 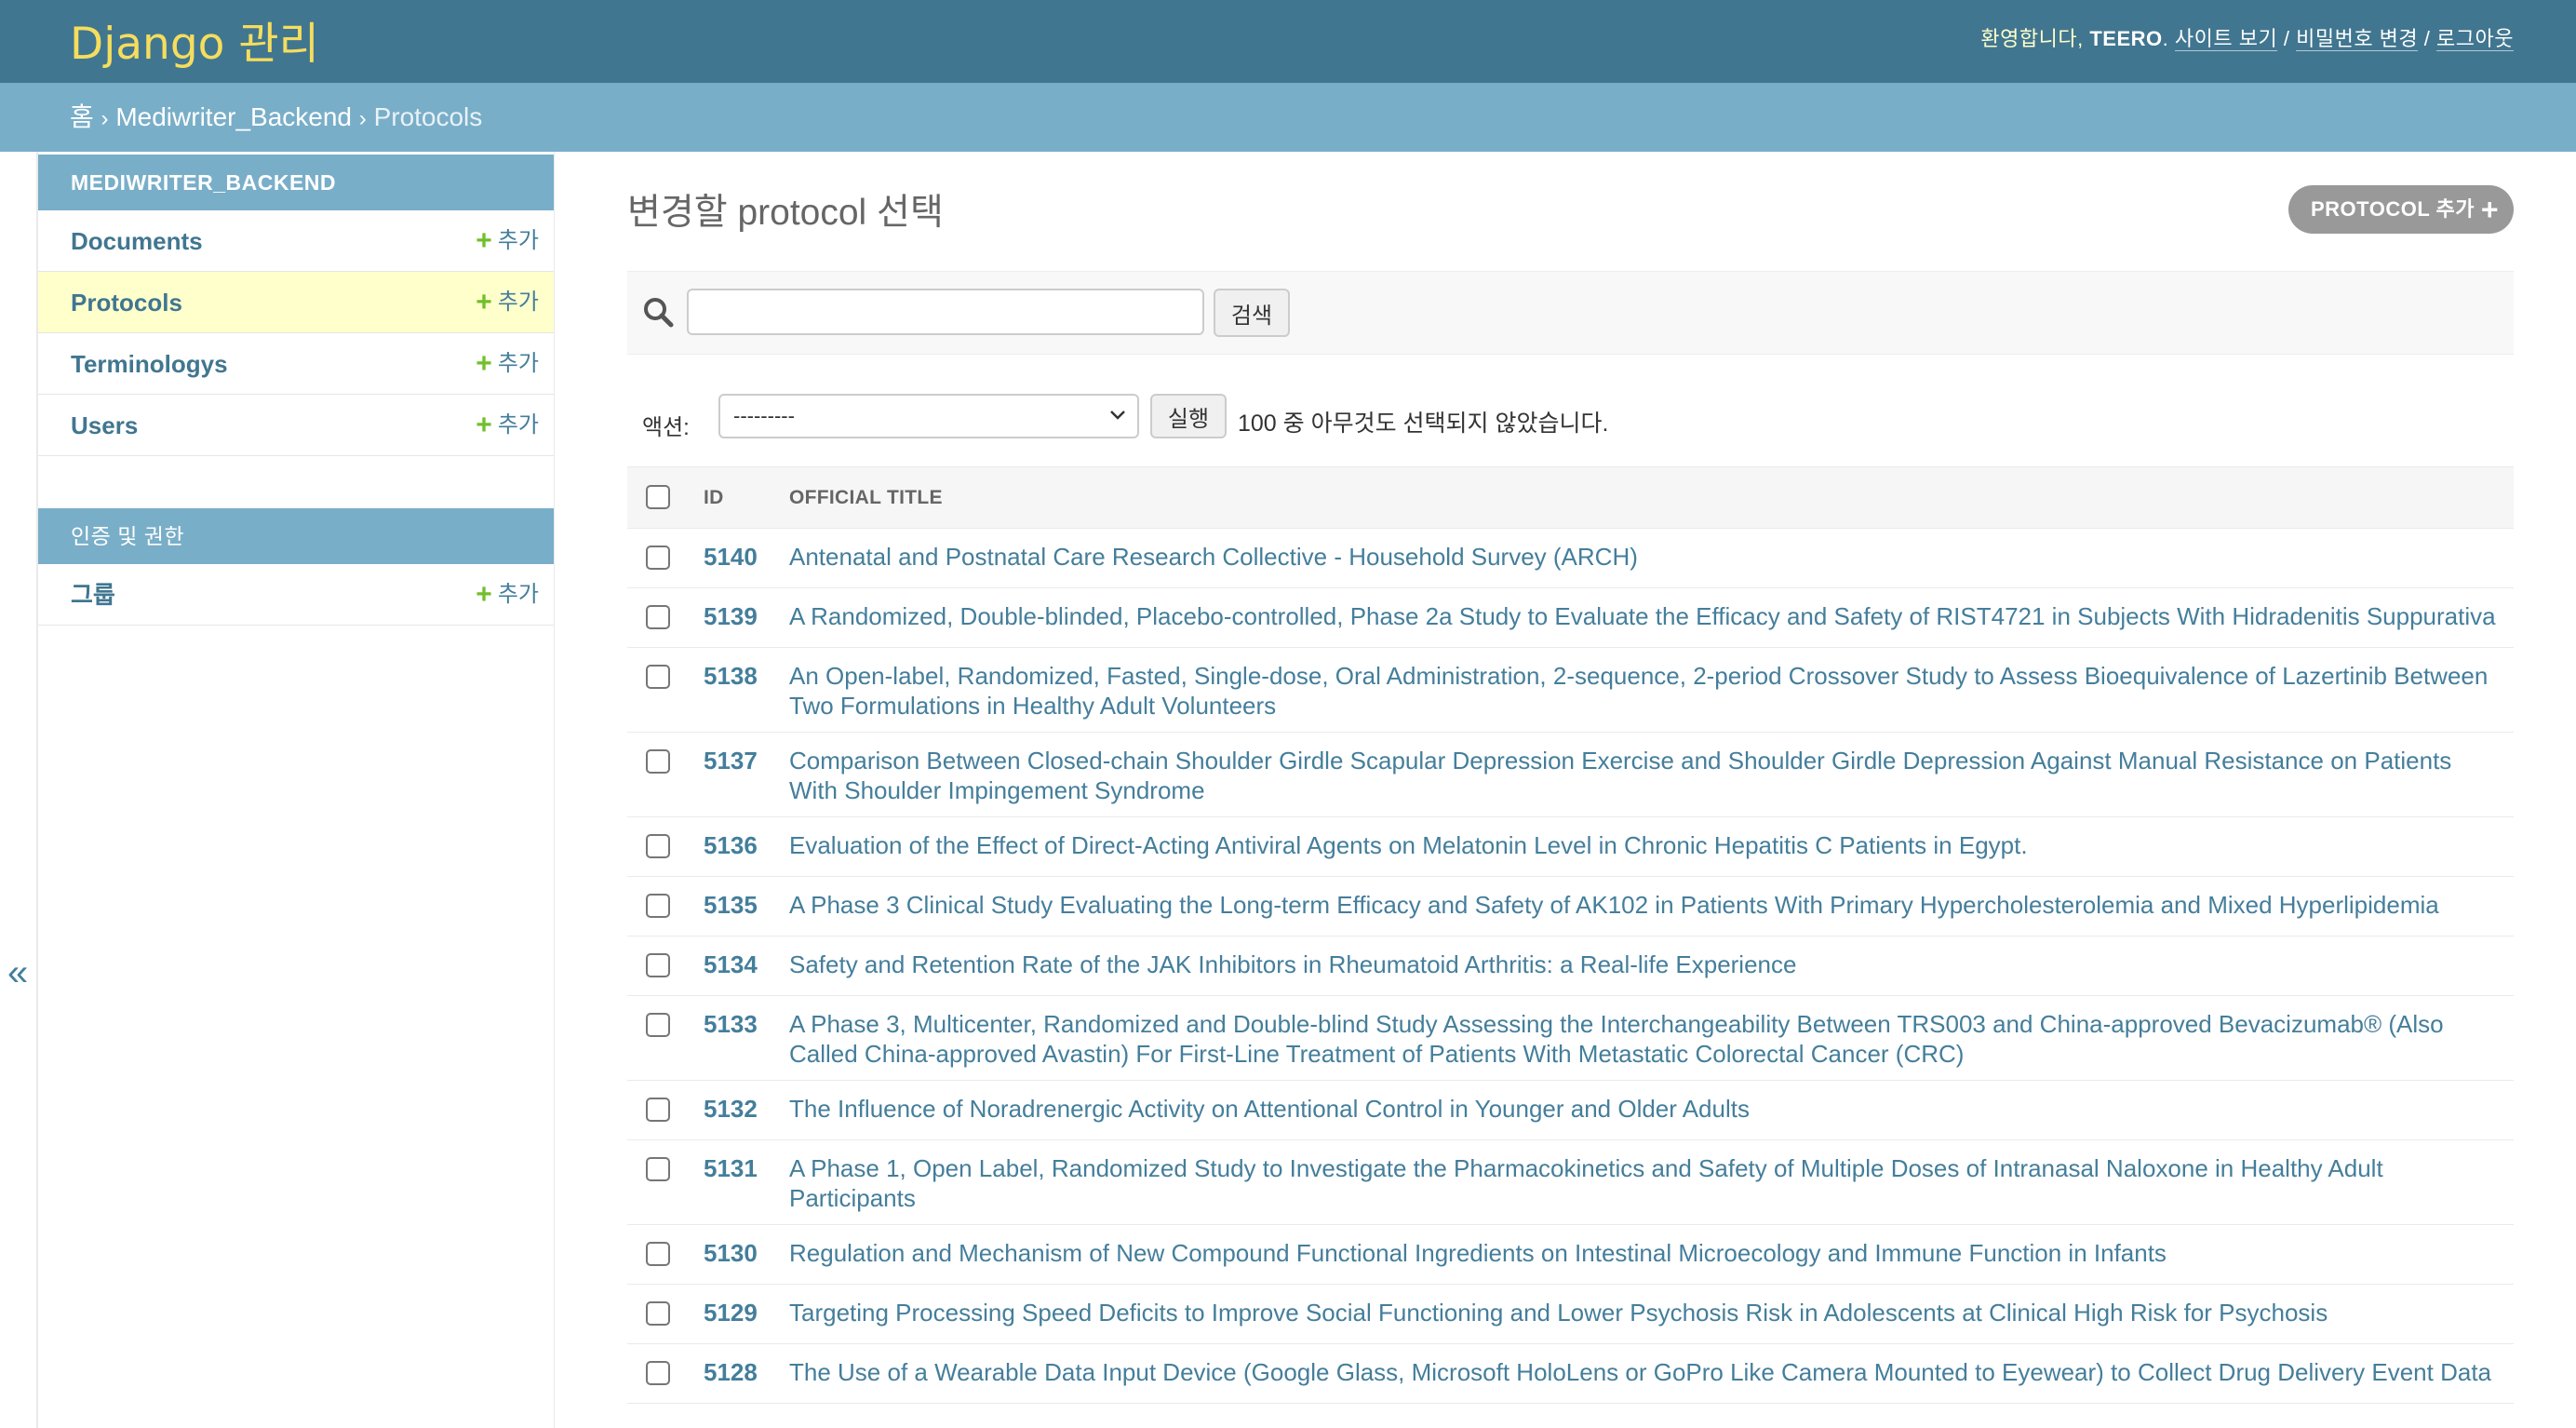 I want to click on row-id-link: 5140, so click(x=731, y=557).